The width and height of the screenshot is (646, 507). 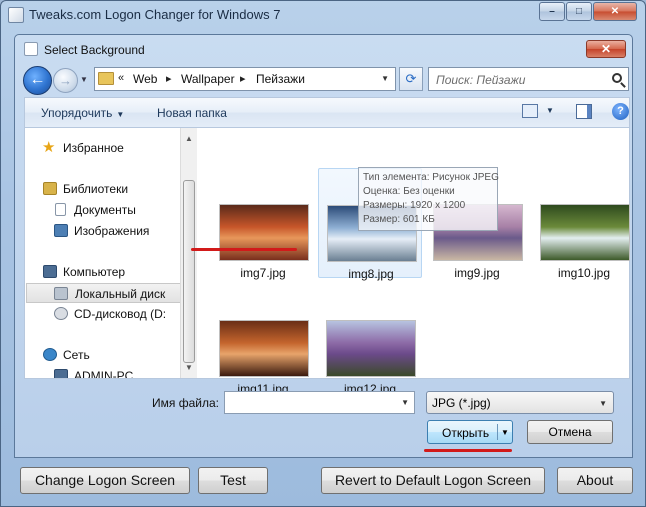 I want to click on app-icon, so click(x=16, y=15).